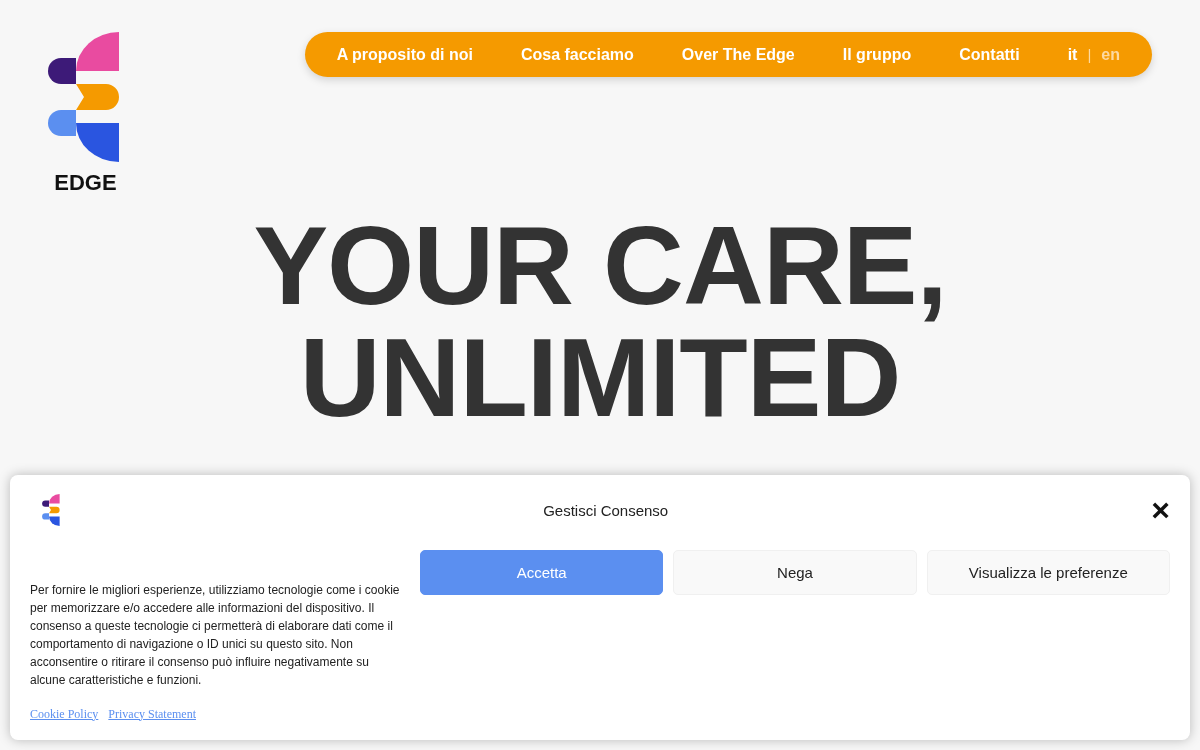 This screenshot has width=1200, height=750. What do you see at coordinates (1048, 572) in the screenshot?
I see `consent-button: Visualizza le preferenze` at bounding box center [1048, 572].